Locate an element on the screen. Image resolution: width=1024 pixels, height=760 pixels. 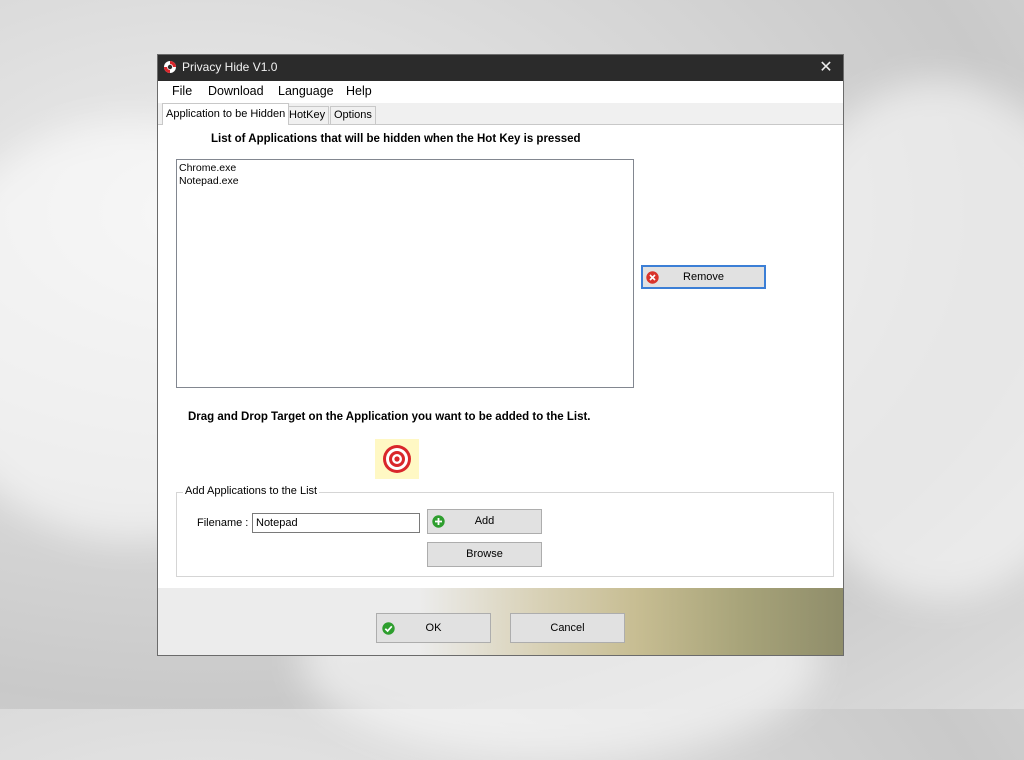
filename-label: Filename : is located at coordinates (223, 523).